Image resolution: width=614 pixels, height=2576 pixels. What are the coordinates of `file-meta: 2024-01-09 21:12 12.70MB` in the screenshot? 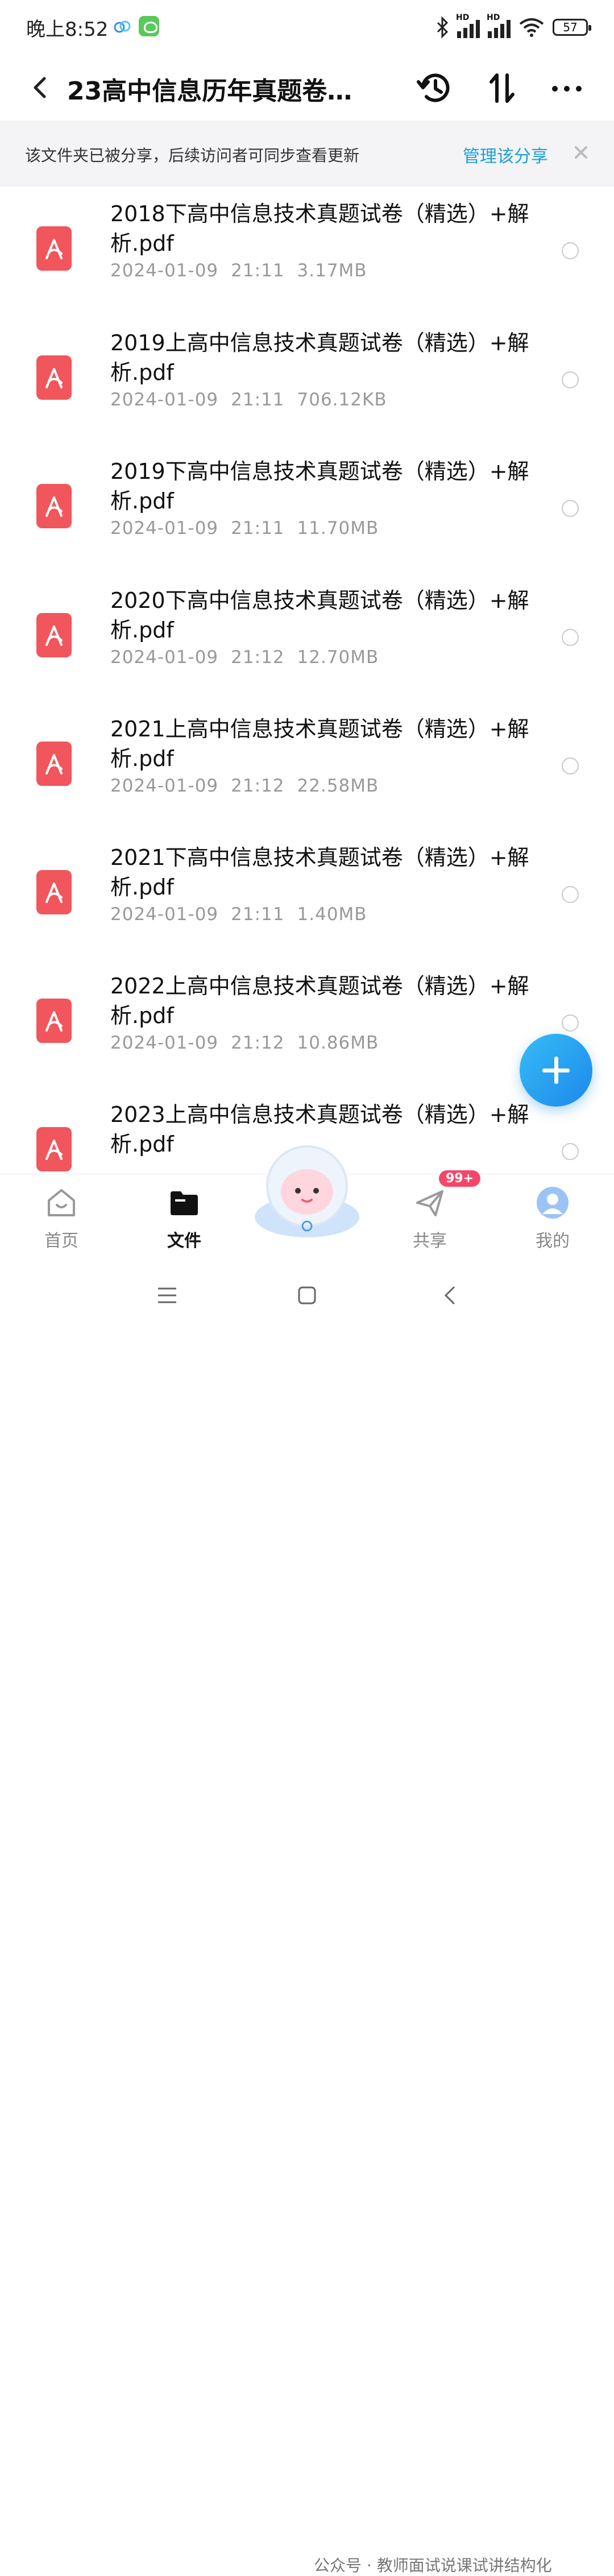 It's located at (250, 657).